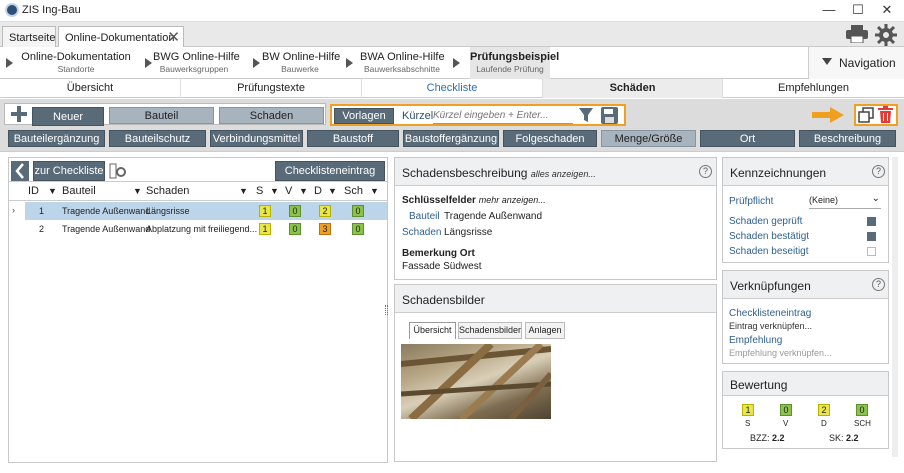 The height and width of the screenshot is (473, 904). Describe the element at coordinates (173, 37) in the screenshot. I see `close-tab-icon: ✕` at that location.